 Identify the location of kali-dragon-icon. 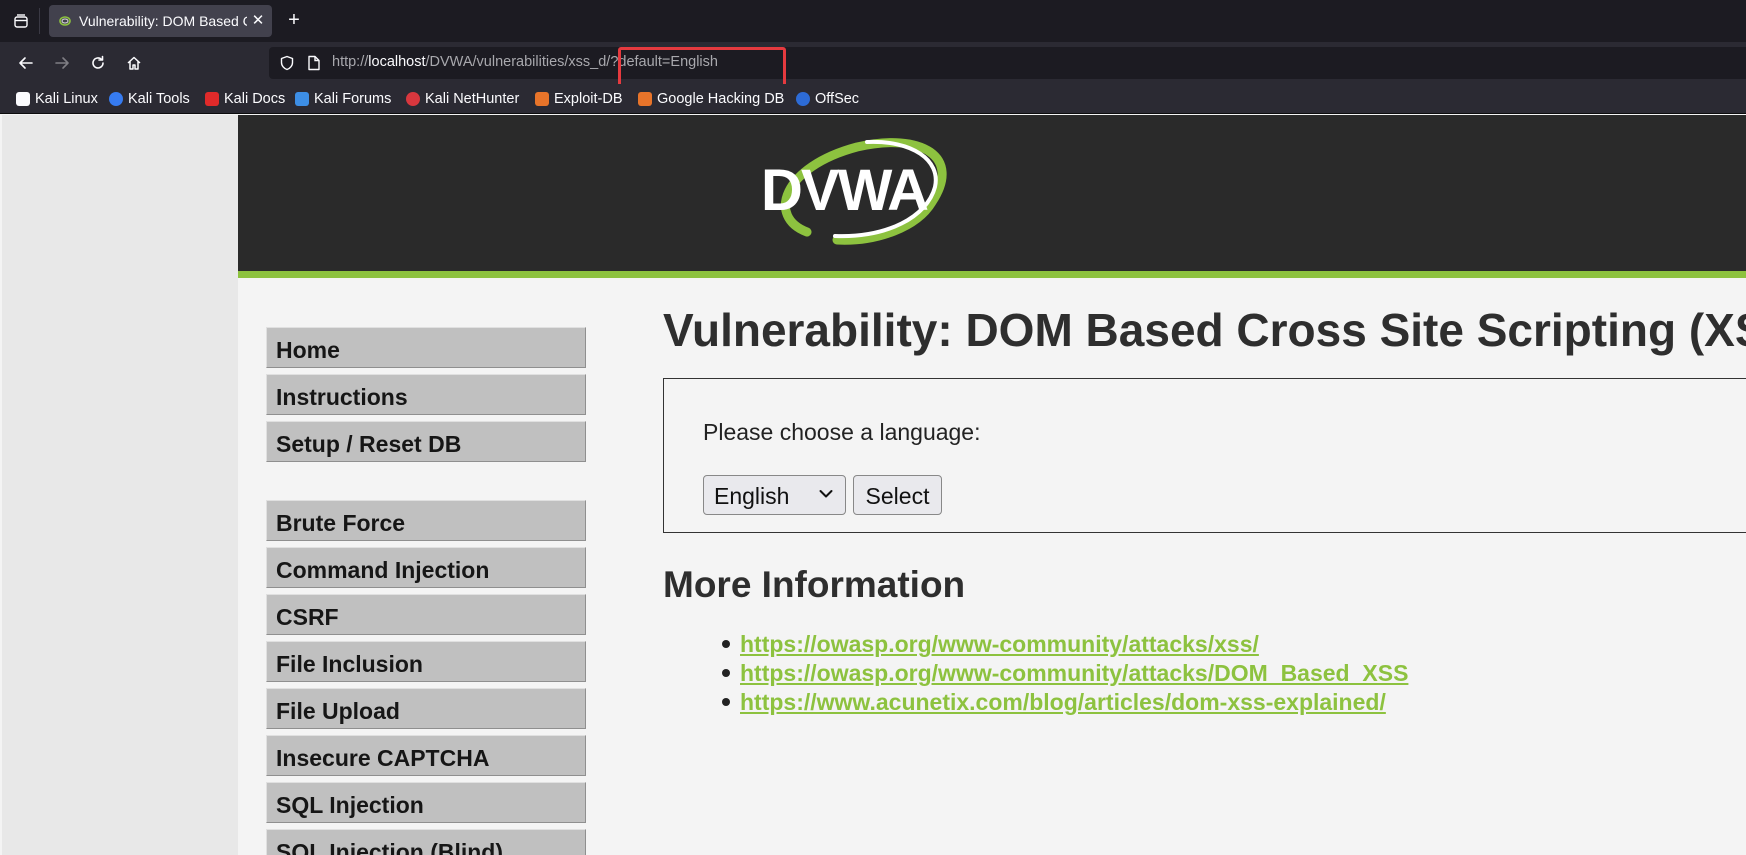
(23, 99).